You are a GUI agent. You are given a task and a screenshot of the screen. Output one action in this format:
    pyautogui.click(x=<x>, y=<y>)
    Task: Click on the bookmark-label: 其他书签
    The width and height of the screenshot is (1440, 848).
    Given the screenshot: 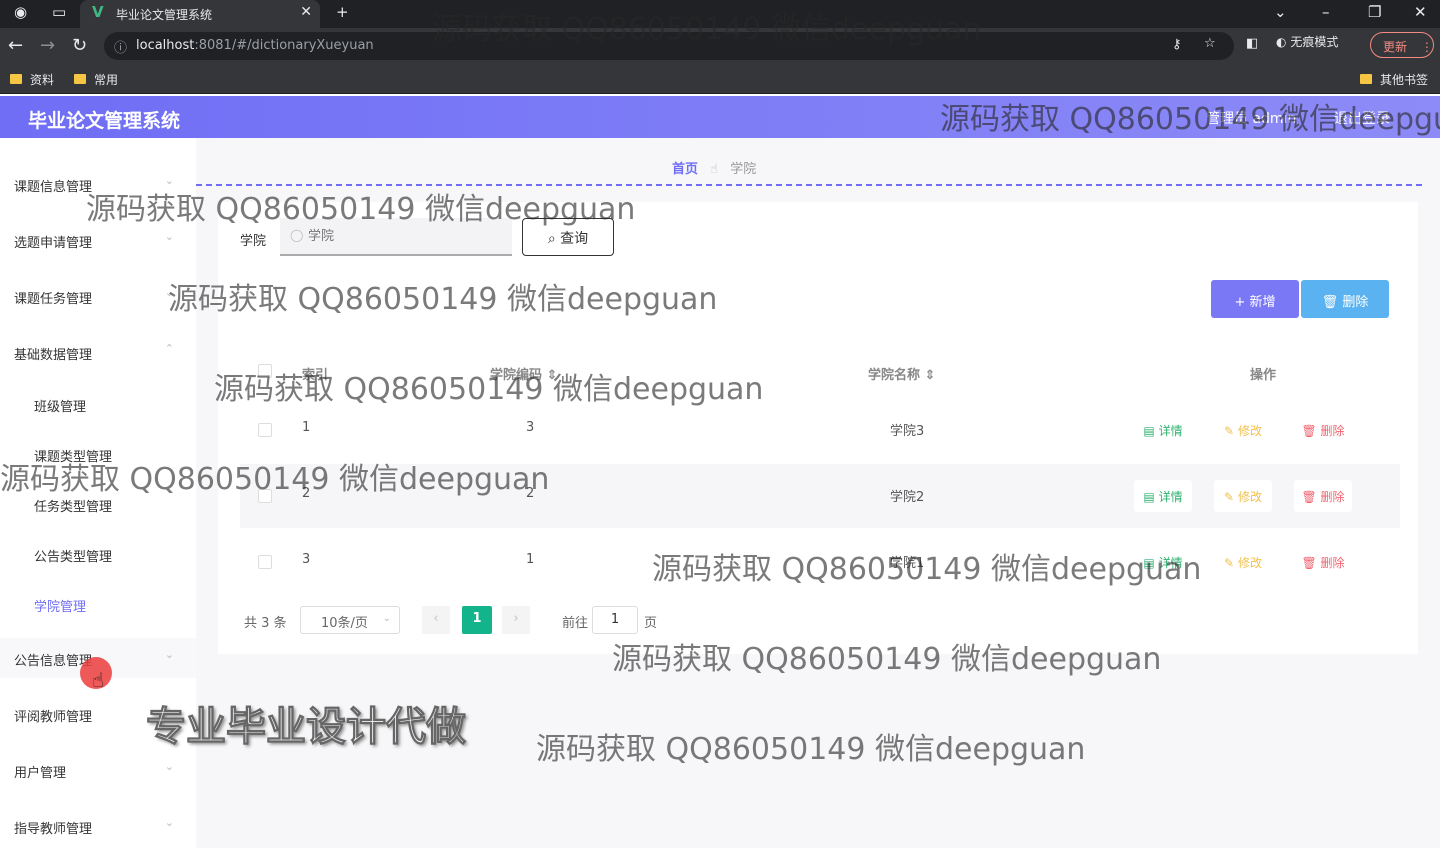 What is the action you would take?
    pyautogui.click(x=1404, y=80)
    